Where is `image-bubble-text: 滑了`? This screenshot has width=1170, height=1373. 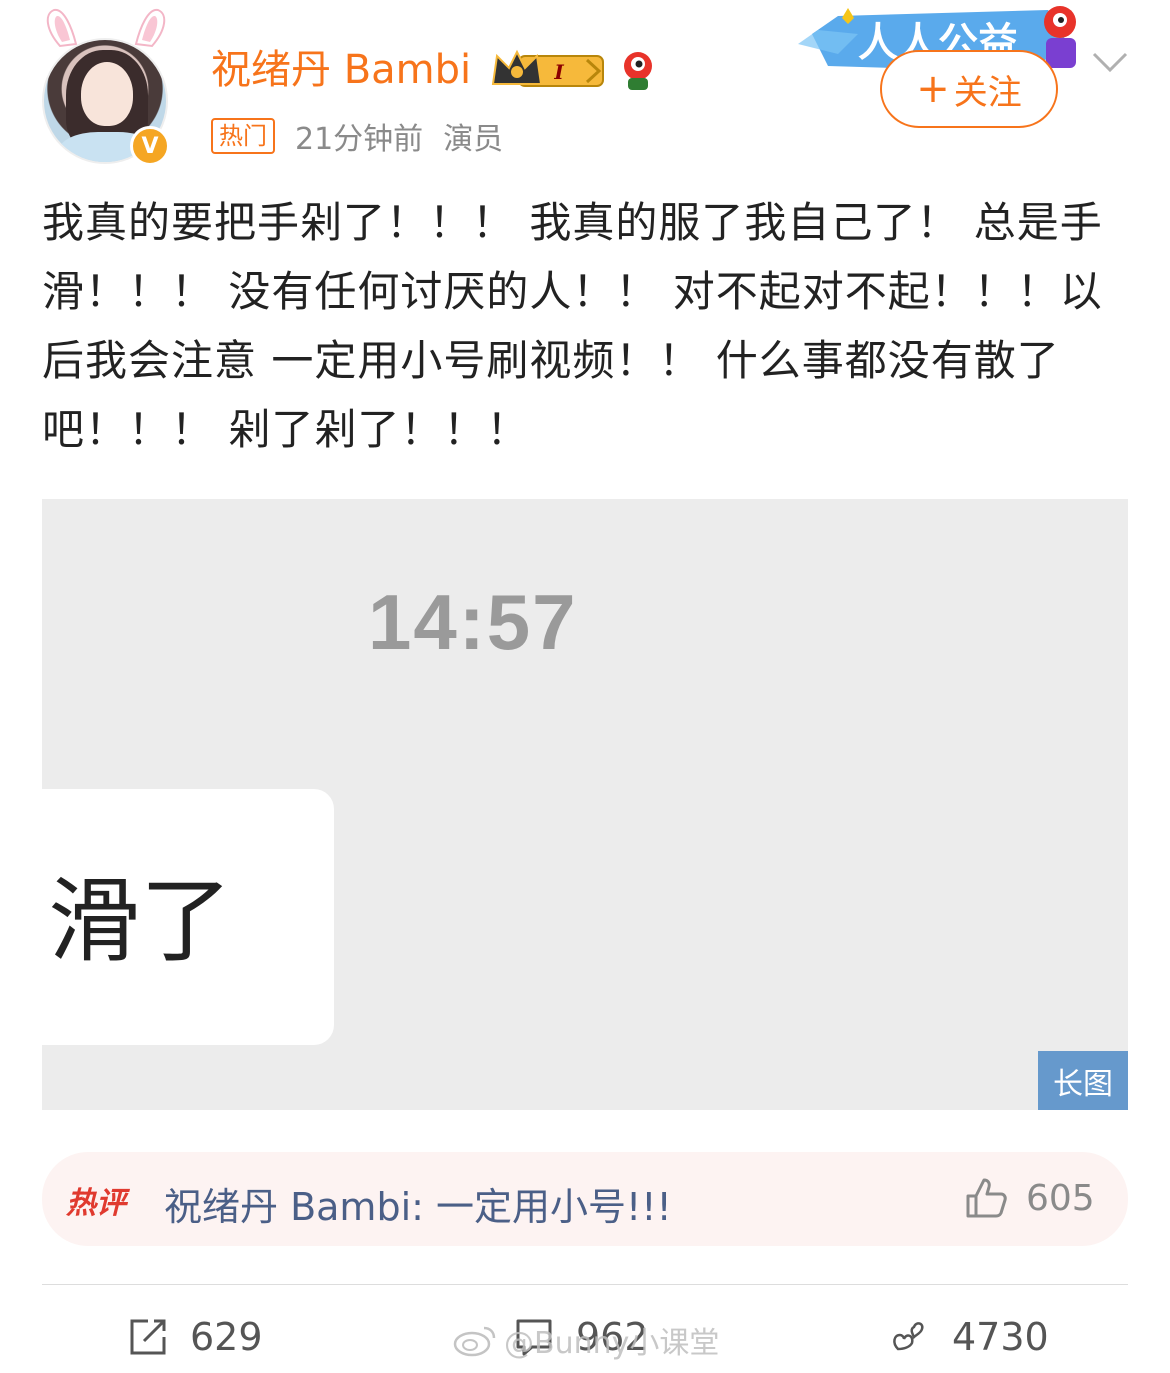
image-bubble-text: 滑了 is located at coordinates (140, 921).